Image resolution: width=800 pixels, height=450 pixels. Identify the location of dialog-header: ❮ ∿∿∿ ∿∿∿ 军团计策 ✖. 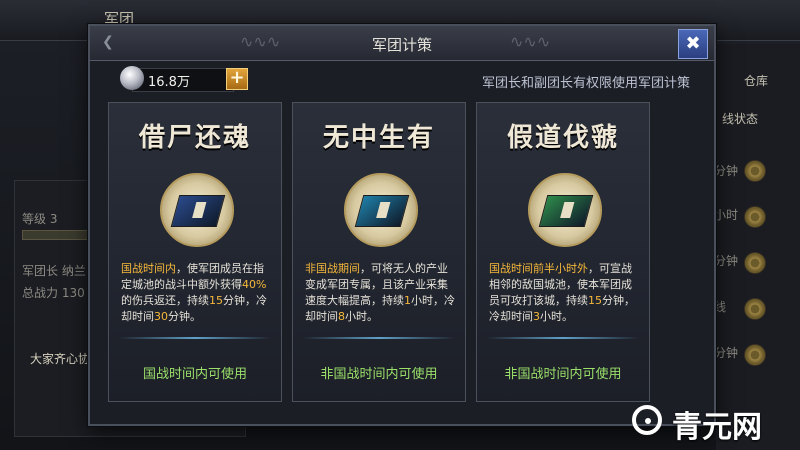
(402, 43).